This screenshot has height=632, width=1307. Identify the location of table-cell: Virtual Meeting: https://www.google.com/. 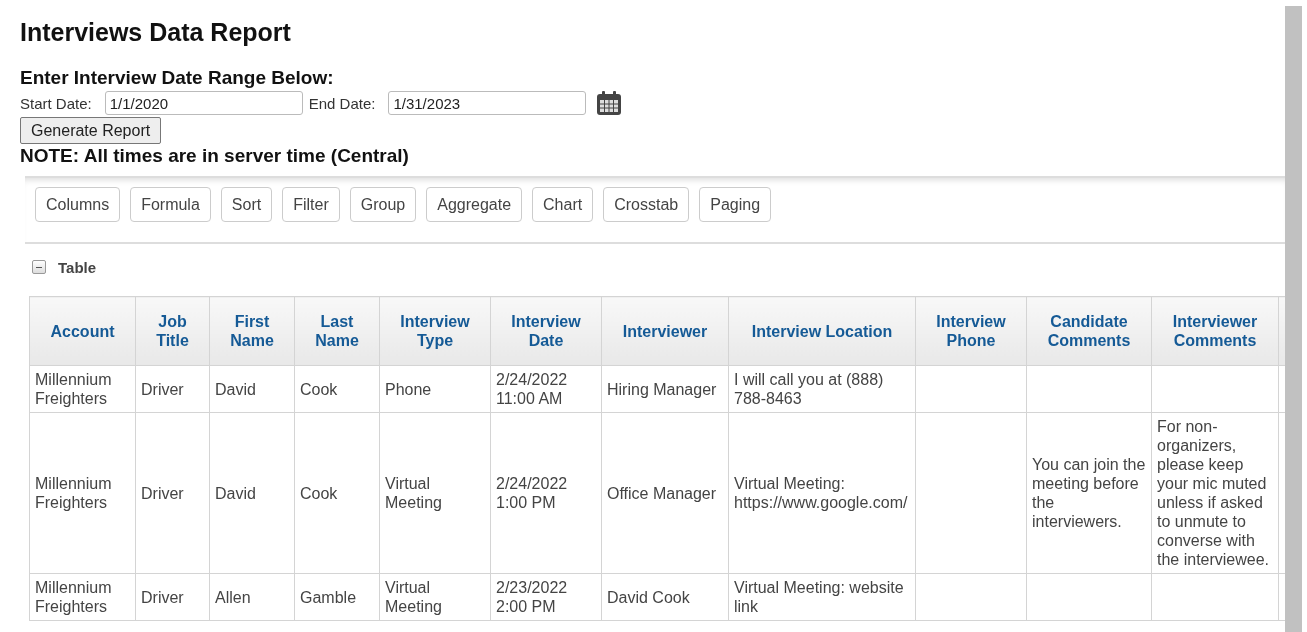
(822, 493).